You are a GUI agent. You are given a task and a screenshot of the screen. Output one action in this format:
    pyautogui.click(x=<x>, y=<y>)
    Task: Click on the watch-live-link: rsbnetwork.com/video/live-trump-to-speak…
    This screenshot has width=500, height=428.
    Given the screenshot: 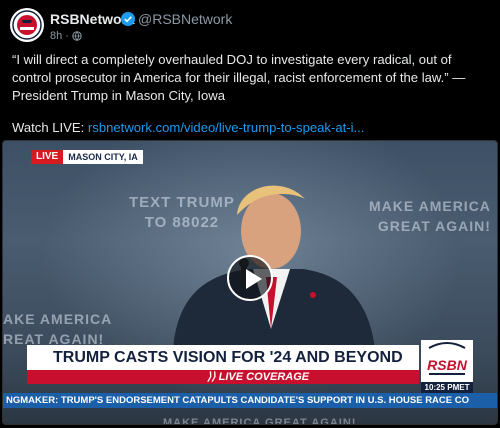 What is the action you would take?
    pyautogui.click(x=226, y=127)
    